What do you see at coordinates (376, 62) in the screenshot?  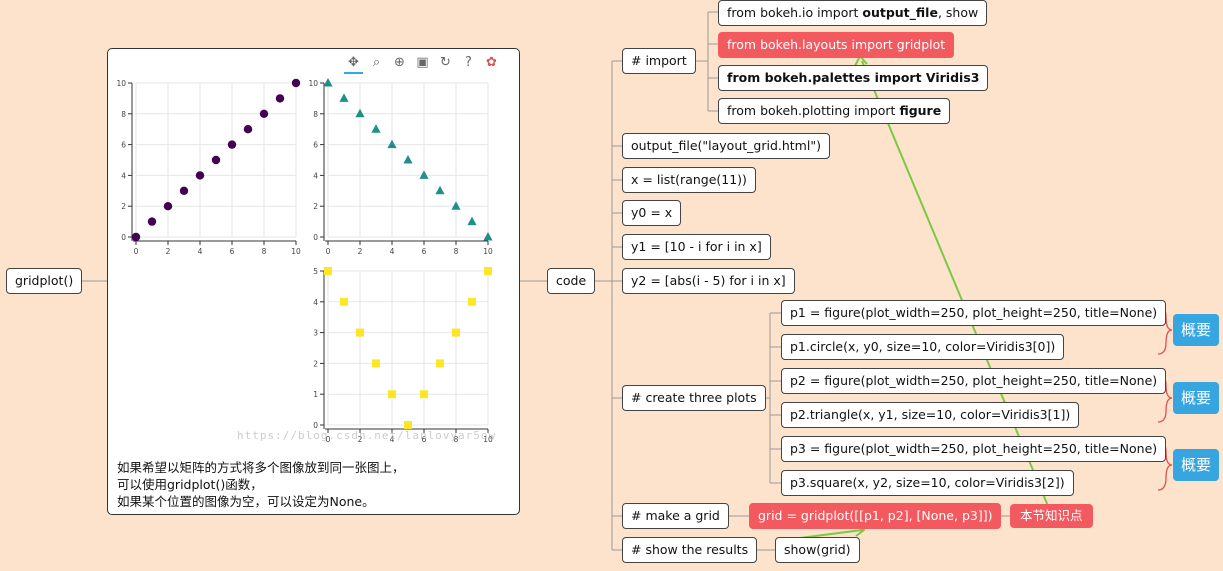 I see `box-zoom-icon: ⌕` at bounding box center [376, 62].